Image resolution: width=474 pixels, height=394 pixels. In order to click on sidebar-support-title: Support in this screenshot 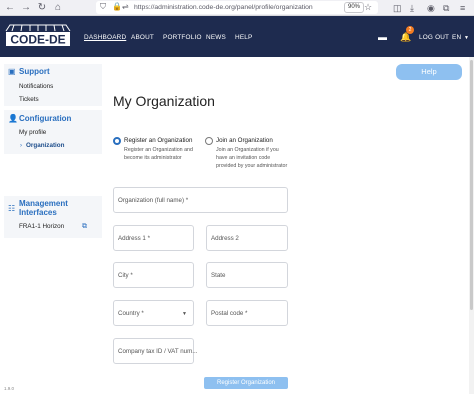, I will do `click(34, 71)`.